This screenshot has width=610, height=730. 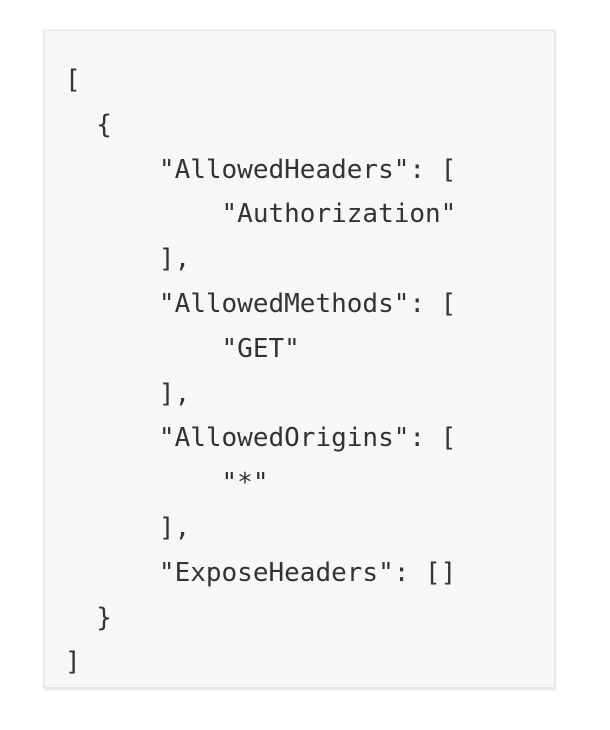 What do you see at coordinates (182, 348) in the screenshot?
I see `code-line: "GET"` at bounding box center [182, 348].